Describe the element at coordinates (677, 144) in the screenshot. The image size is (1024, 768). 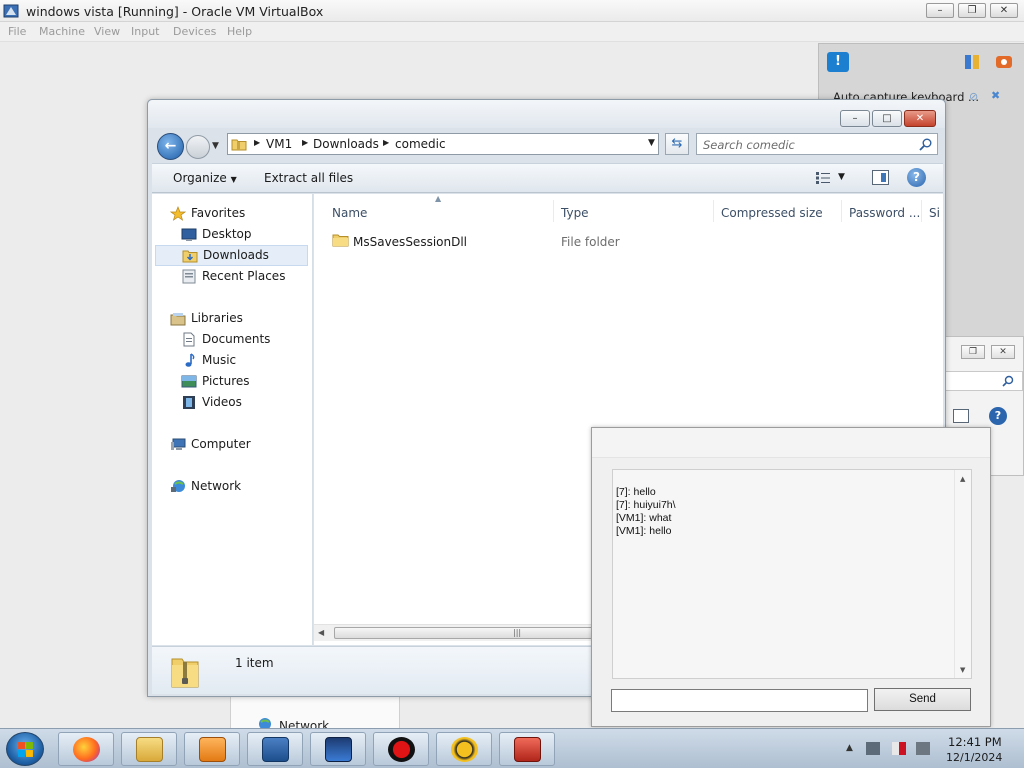
I see `refresh-button: ⇆` at that location.